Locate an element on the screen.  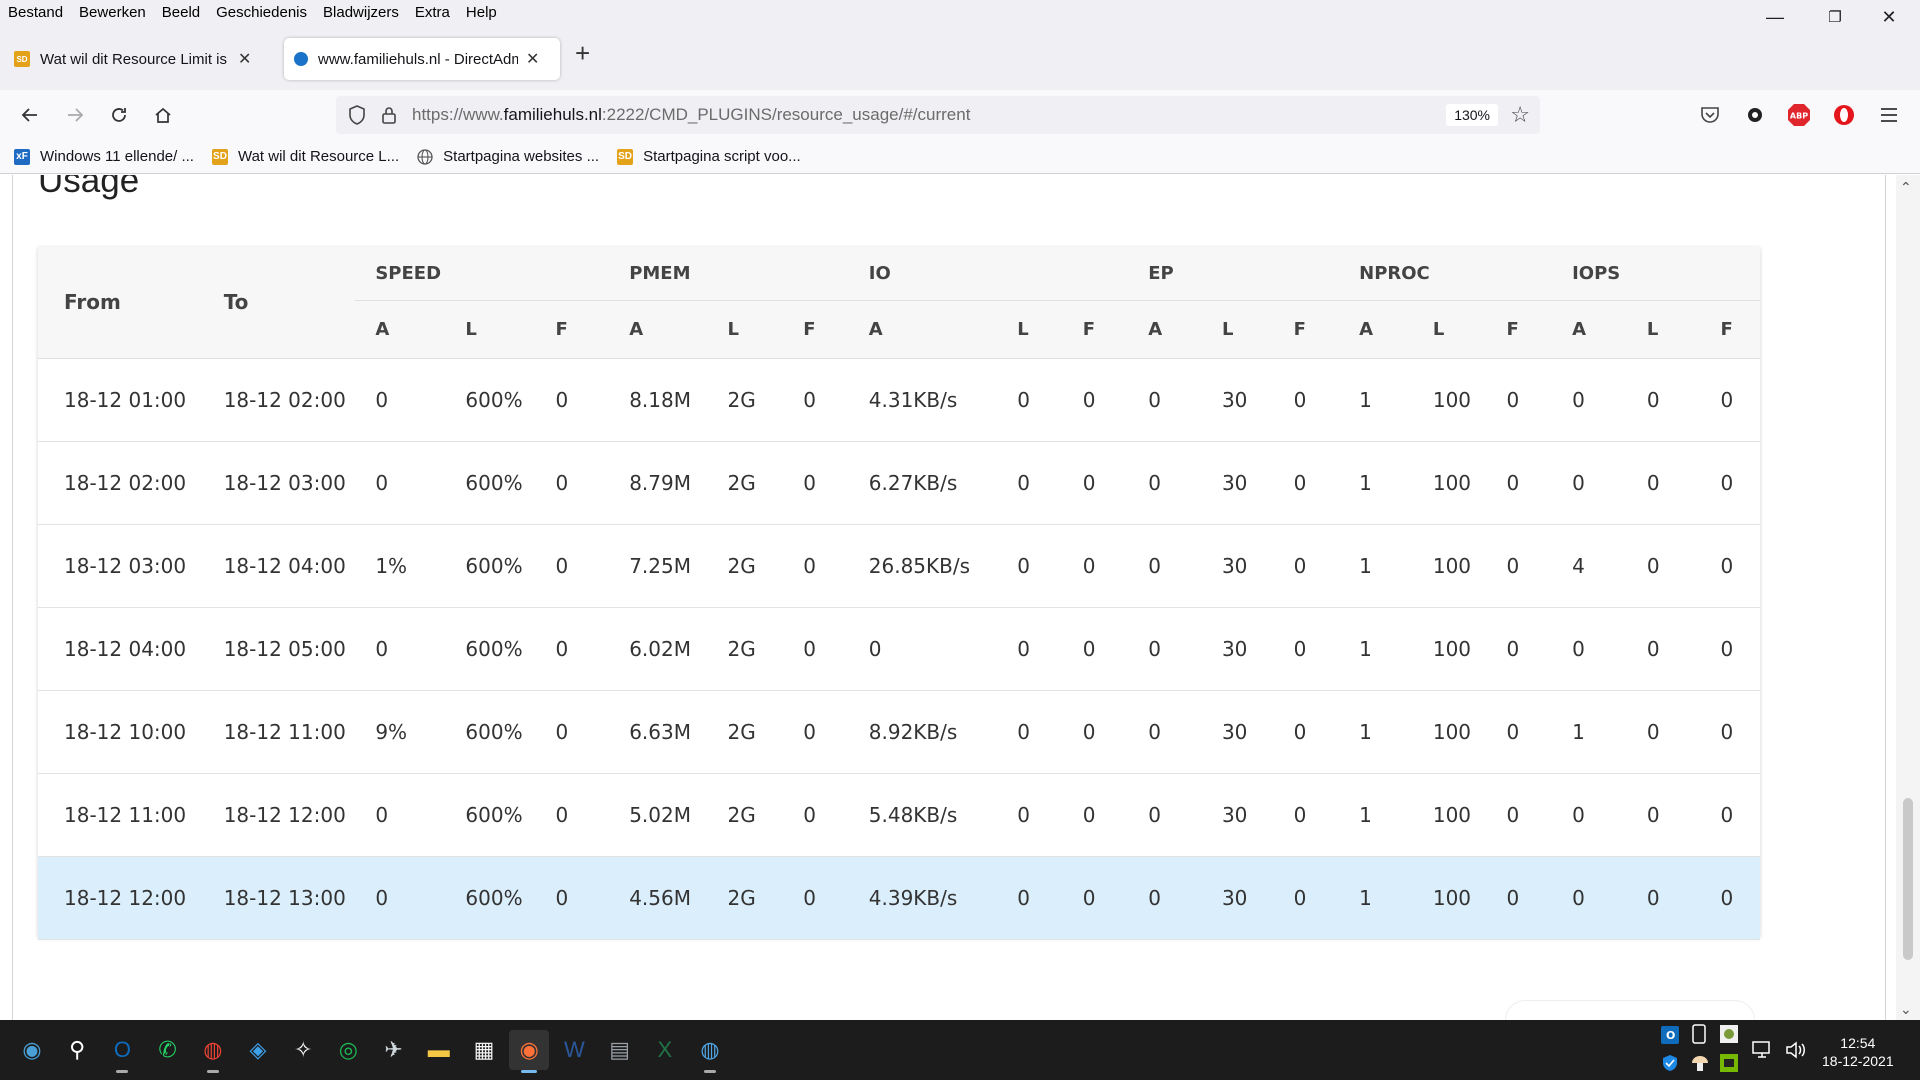
remote-icon: ◈ is located at coordinates (258, 1050).